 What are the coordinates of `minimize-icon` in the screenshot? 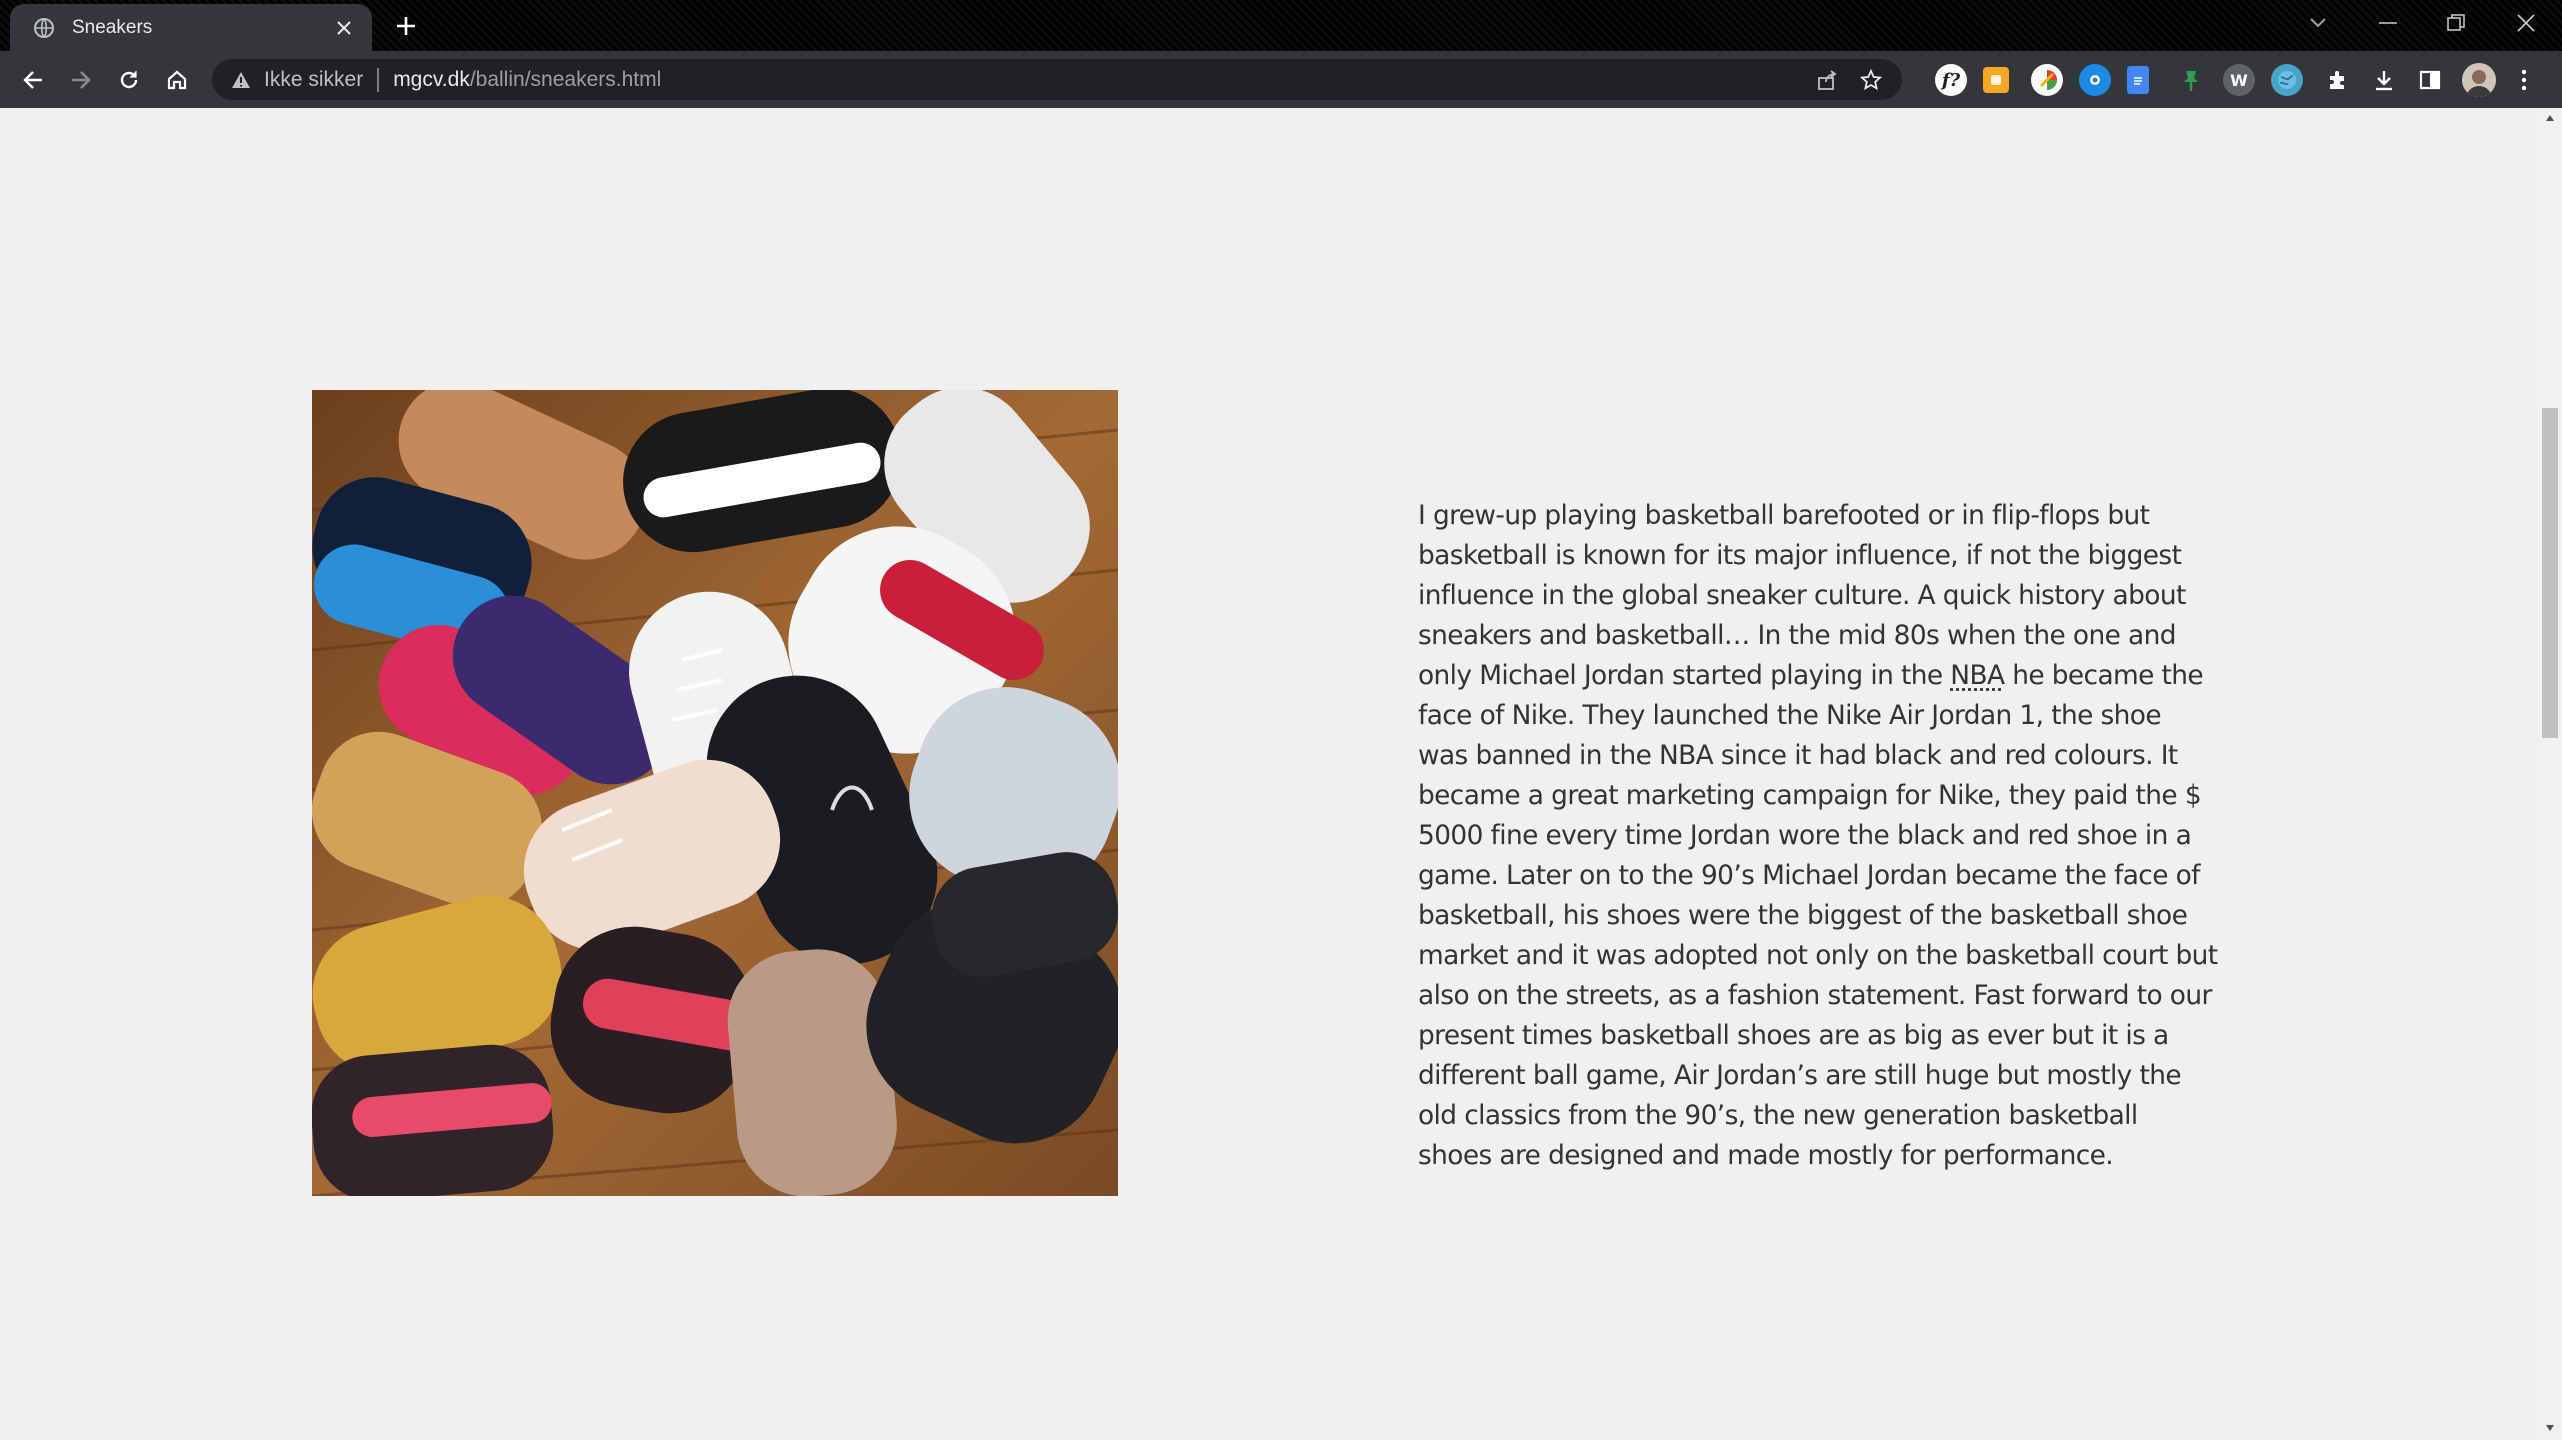 It's located at (2388, 23).